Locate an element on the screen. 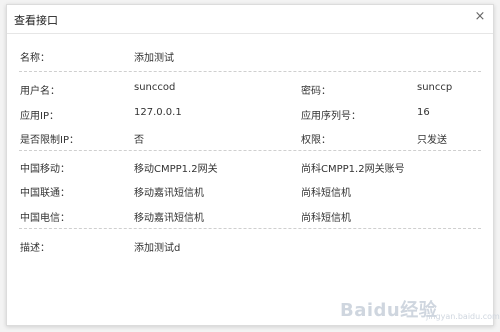 This screenshot has height=332, width=500. dialog-title: 查看接口 is located at coordinates (36, 20).